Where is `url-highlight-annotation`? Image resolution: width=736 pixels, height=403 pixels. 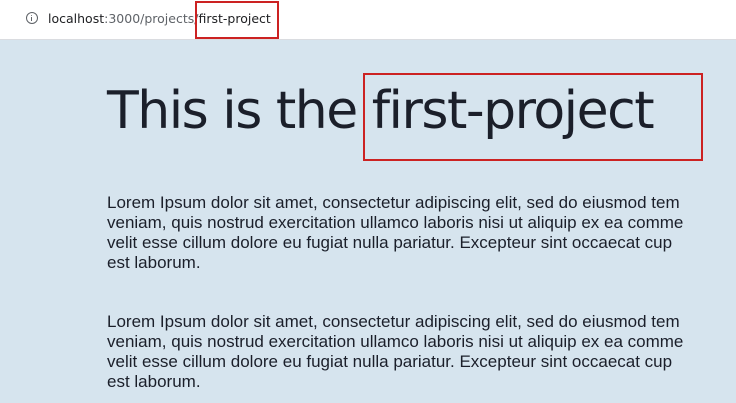
url-highlight-annotation is located at coordinates (237, 20).